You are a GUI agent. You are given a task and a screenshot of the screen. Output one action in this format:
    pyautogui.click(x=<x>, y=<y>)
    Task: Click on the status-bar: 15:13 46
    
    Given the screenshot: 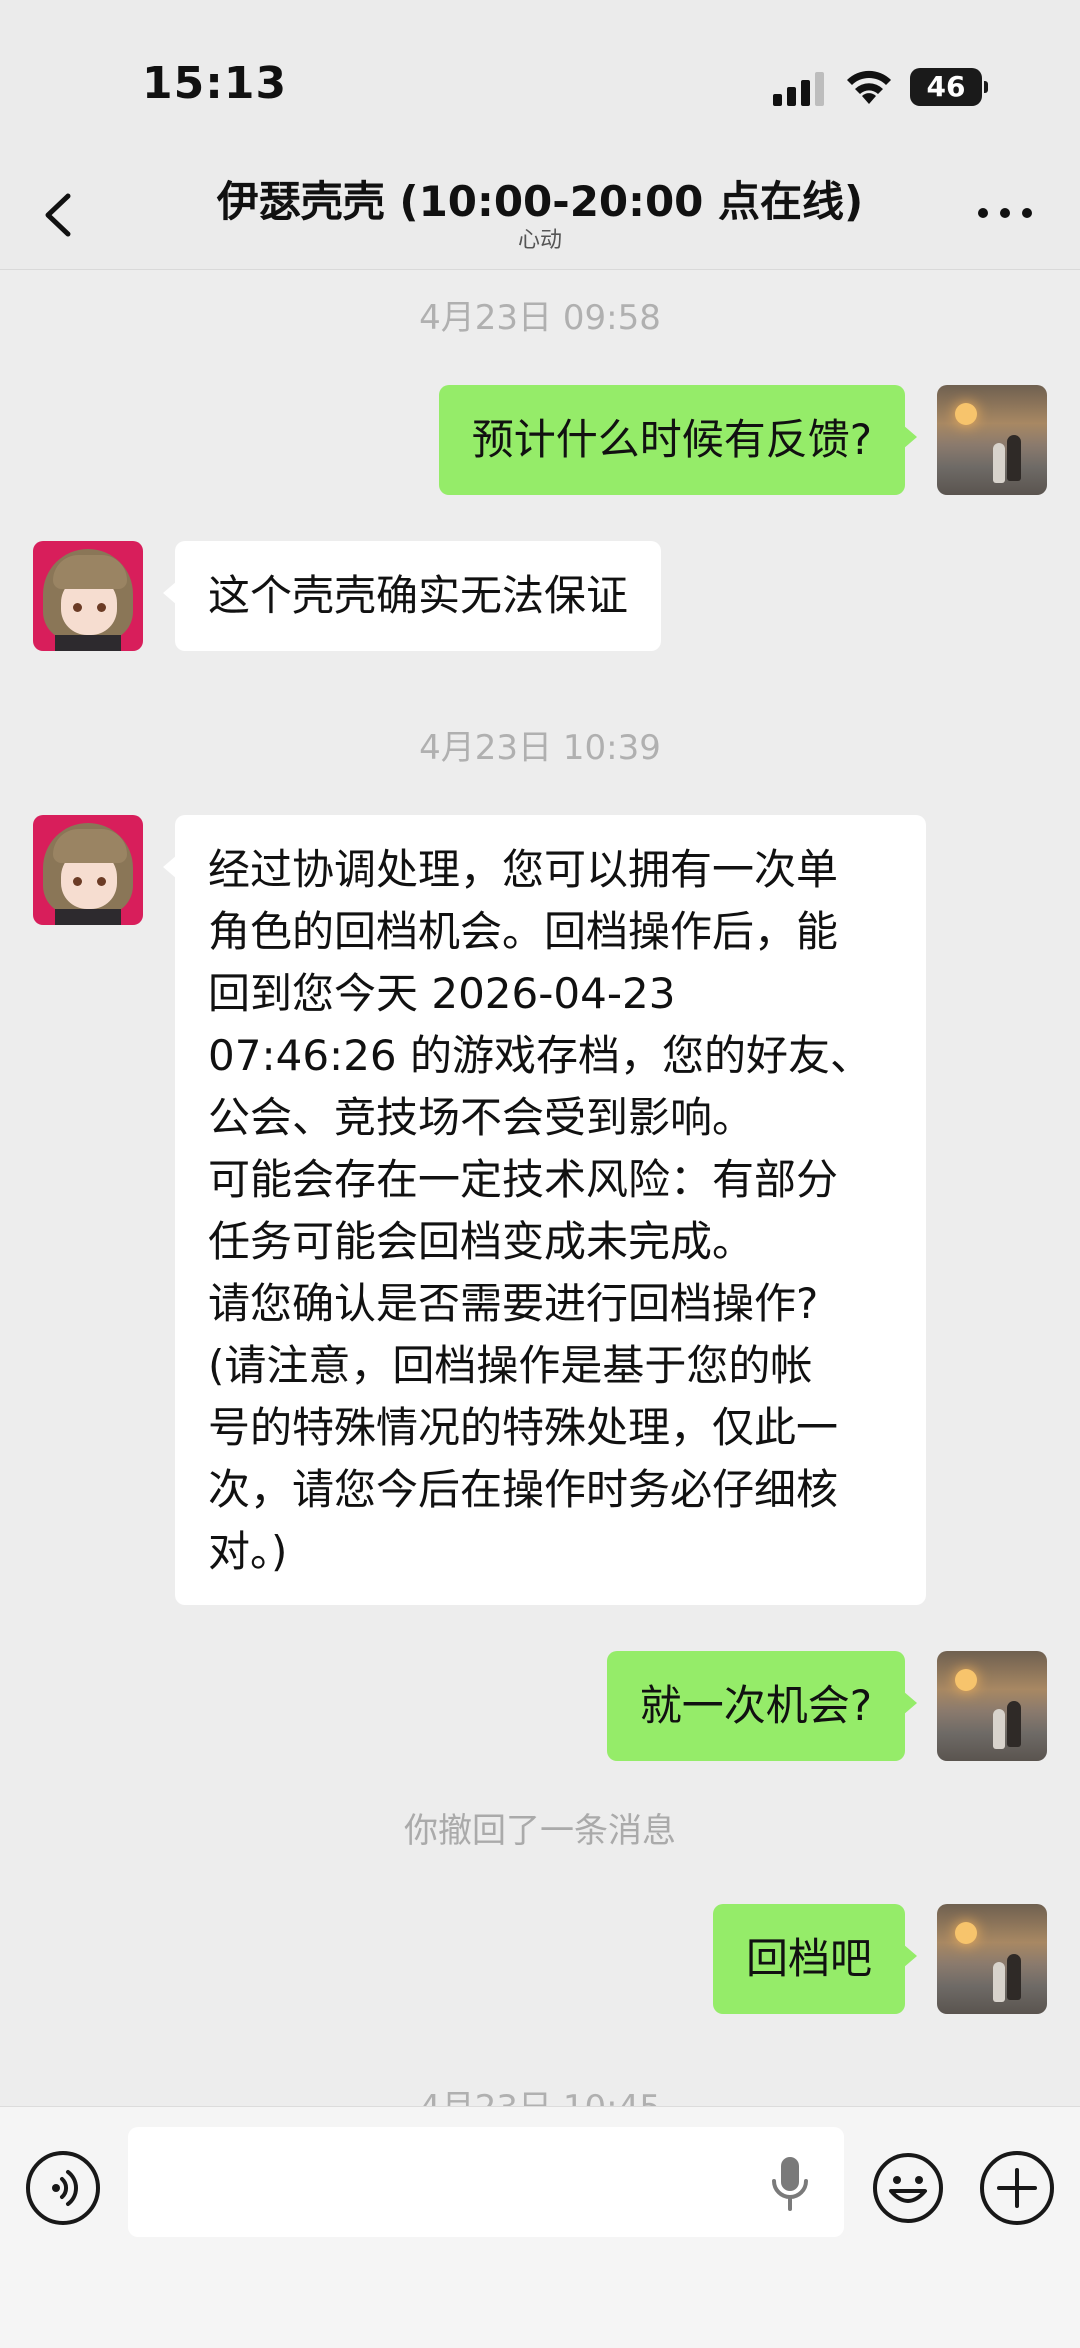 What is the action you would take?
    pyautogui.click(x=540, y=80)
    